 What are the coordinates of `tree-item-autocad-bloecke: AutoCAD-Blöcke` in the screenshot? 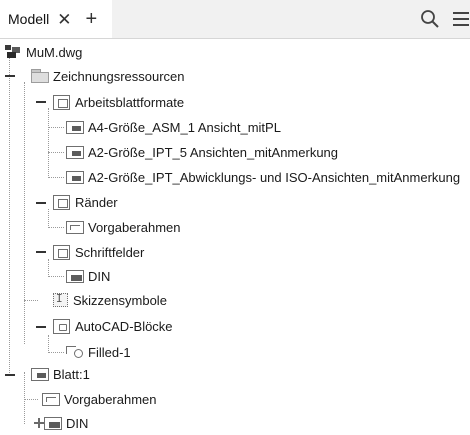 It's located at (113, 326).